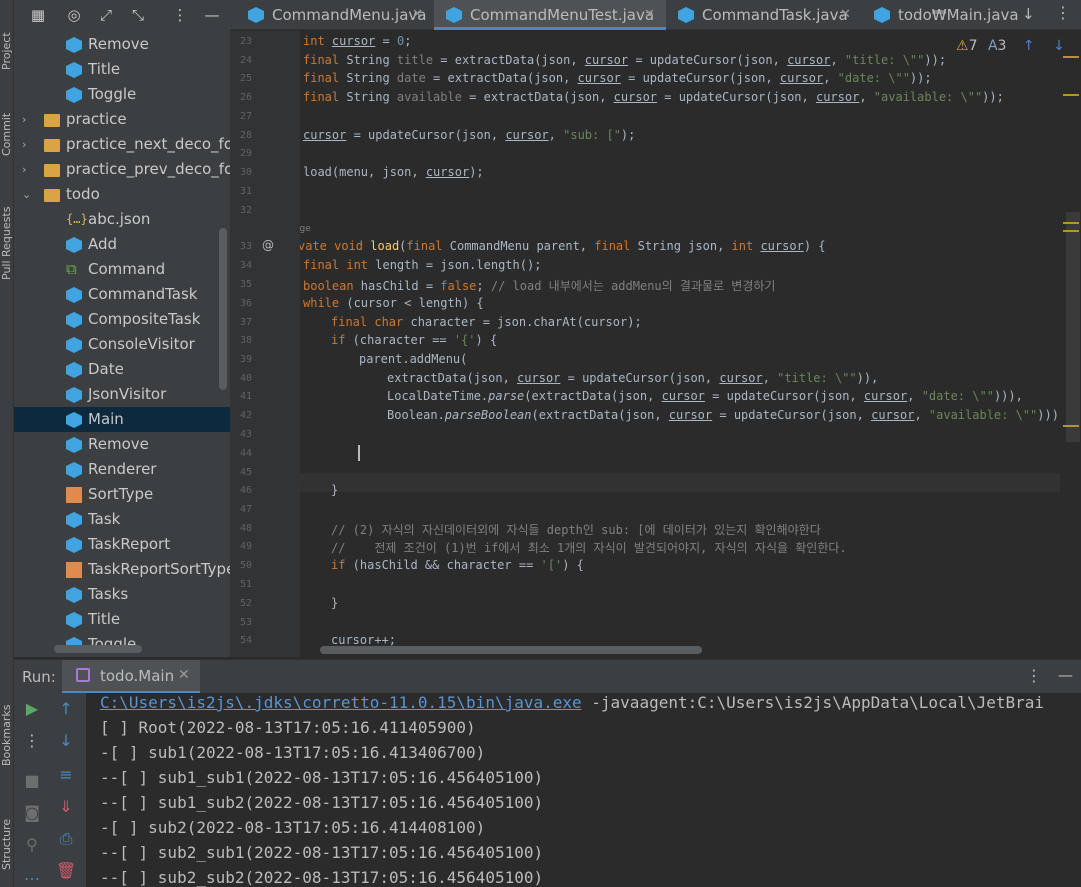 Image resolution: width=1081 pixels, height=887 pixels. I want to click on tree-item-label: Main, so click(106, 419).